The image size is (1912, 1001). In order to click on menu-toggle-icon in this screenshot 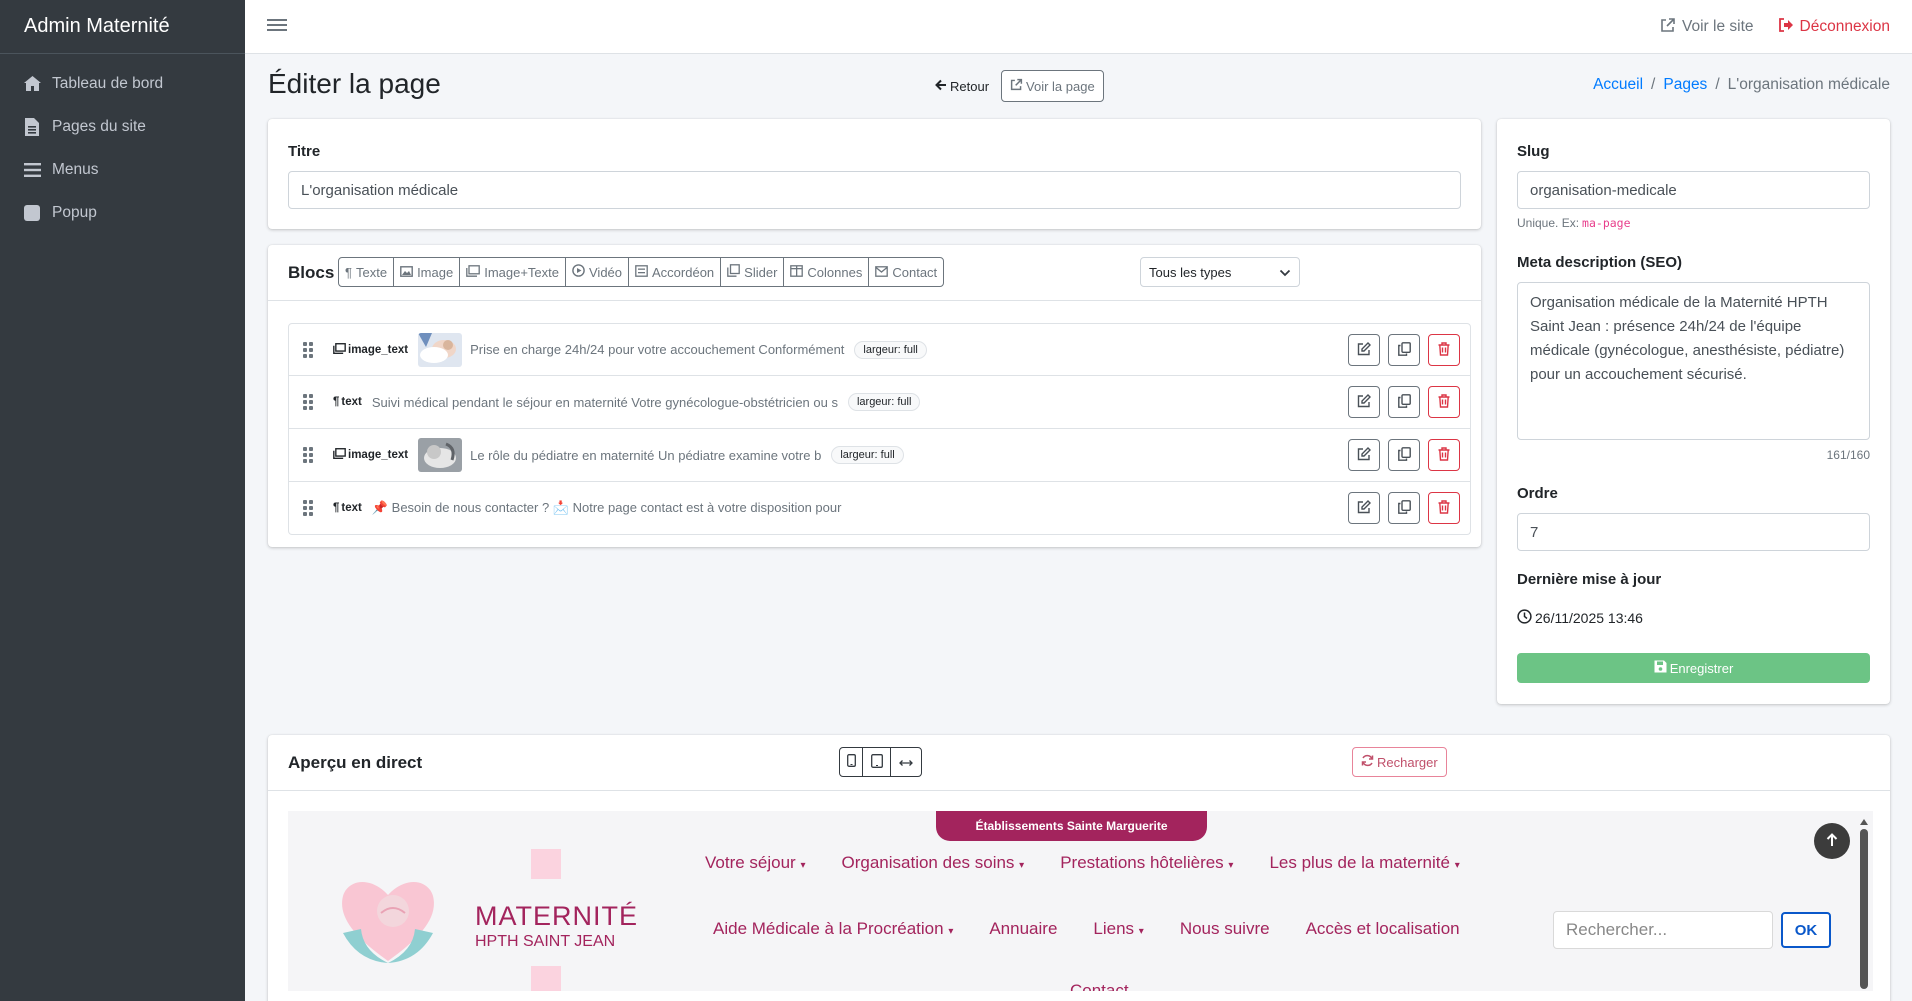, I will do `click(277, 26)`.